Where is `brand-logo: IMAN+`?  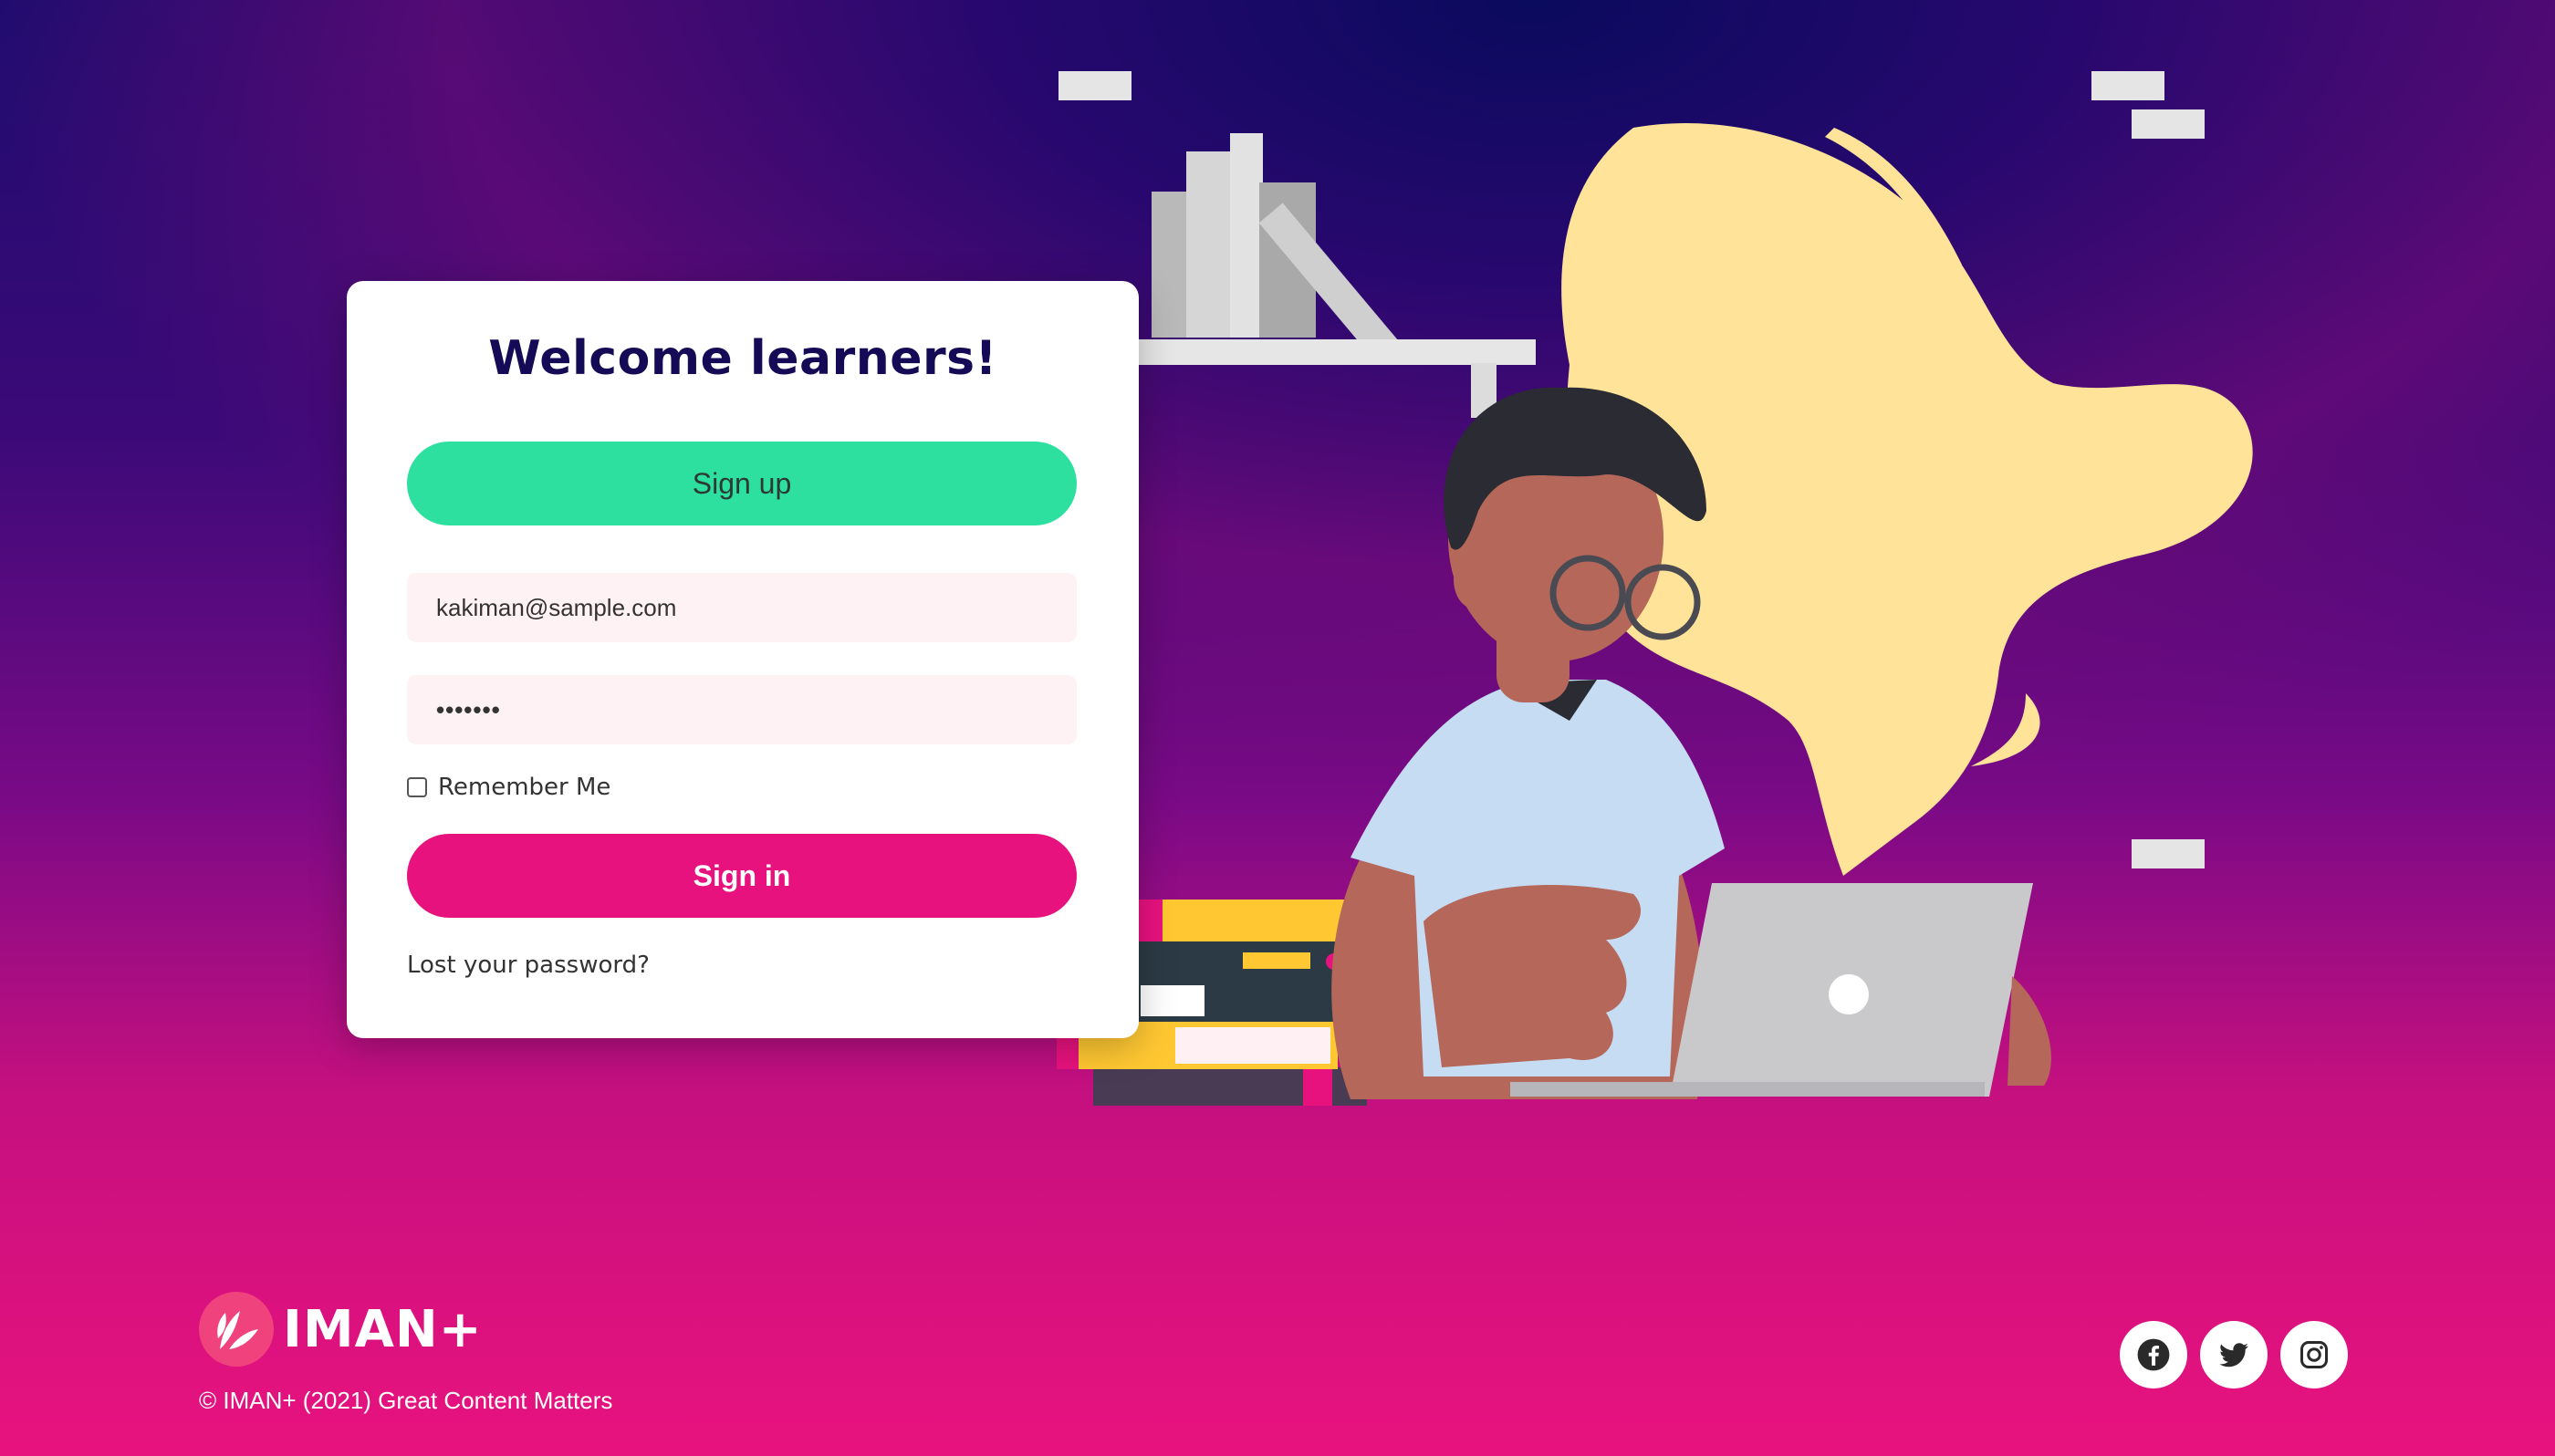 brand-logo: IMAN+ is located at coordinates (341, 1329).